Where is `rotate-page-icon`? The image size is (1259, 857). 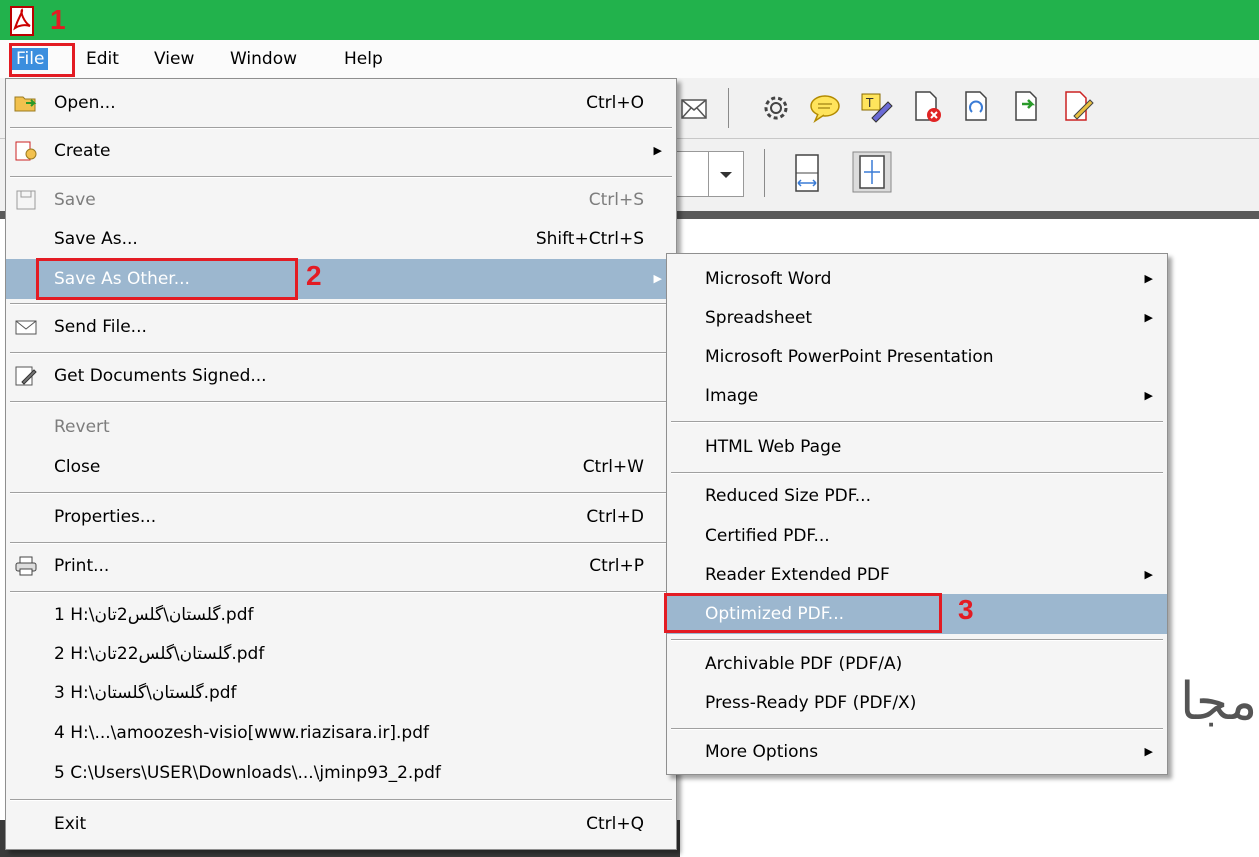 rotate-page-icon is located at coordinates (977, 107).